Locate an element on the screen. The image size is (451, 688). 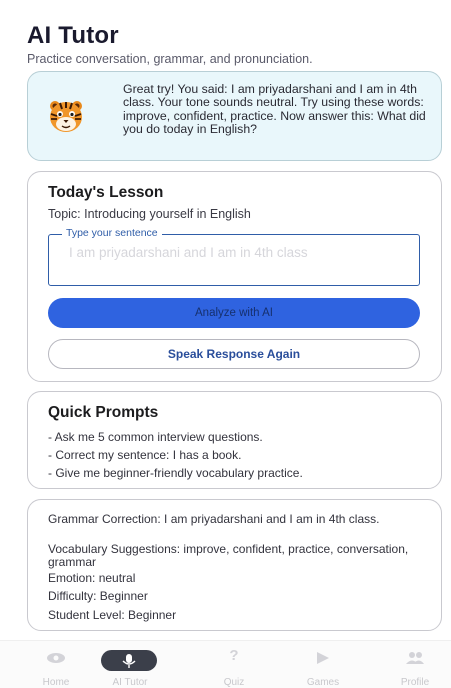
speak-response-button-label: Speak Response Again is located at coordinates (234, 354).